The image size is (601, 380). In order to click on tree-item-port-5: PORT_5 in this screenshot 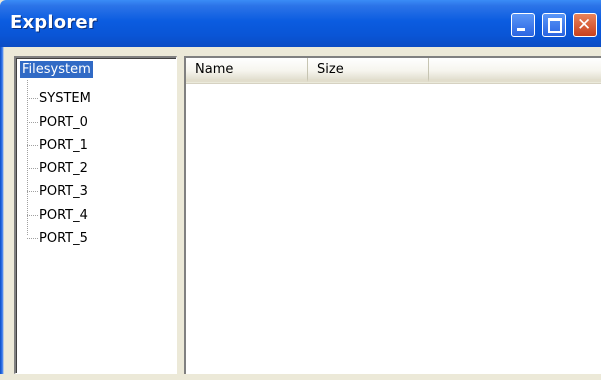, I will do `click(57, 238)`.